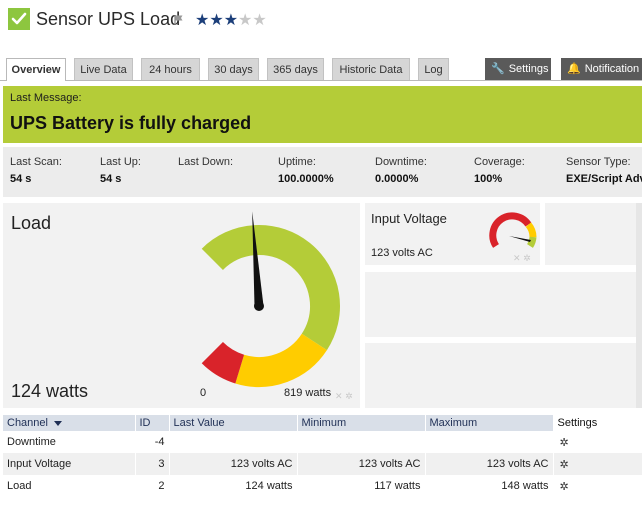 The height and width of the screenshot is (510, 642). What do you see at coordinates (371, 69) in the screenshot?
I see `tab-historic-data: Historic Data` at bounding box center [371, 69].